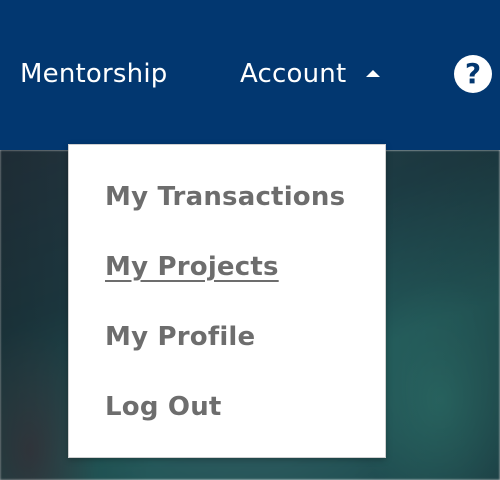 The image size is (500, 480). I want to click on nav-item-account: Account, so click(293, 74).